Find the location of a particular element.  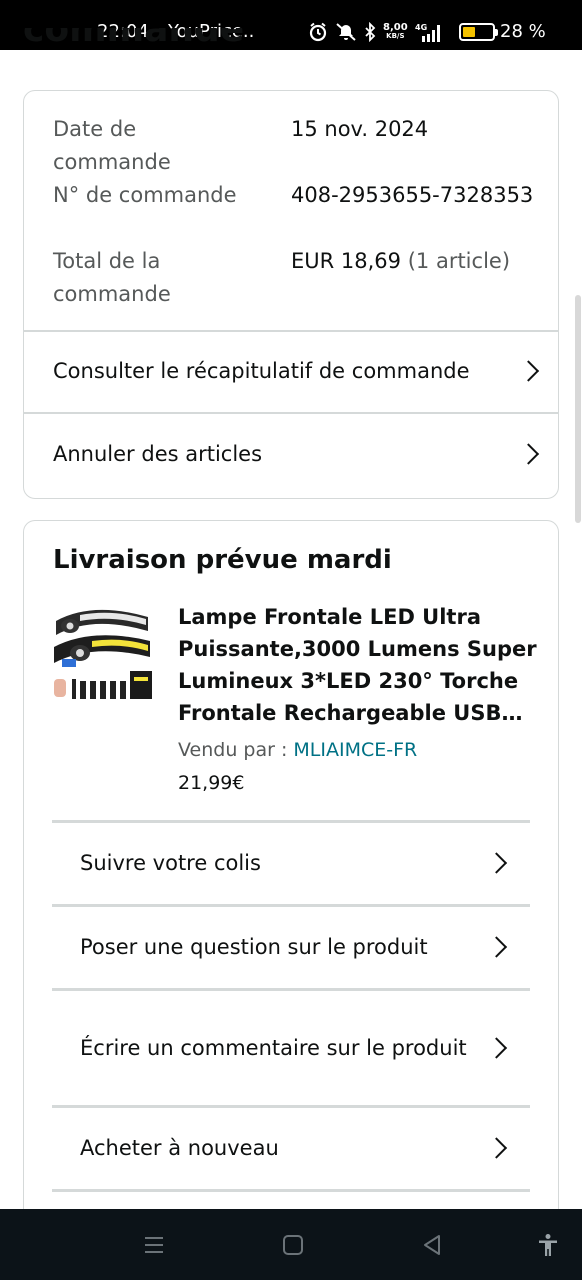

battery-icon is located at coordinates (478, 32).